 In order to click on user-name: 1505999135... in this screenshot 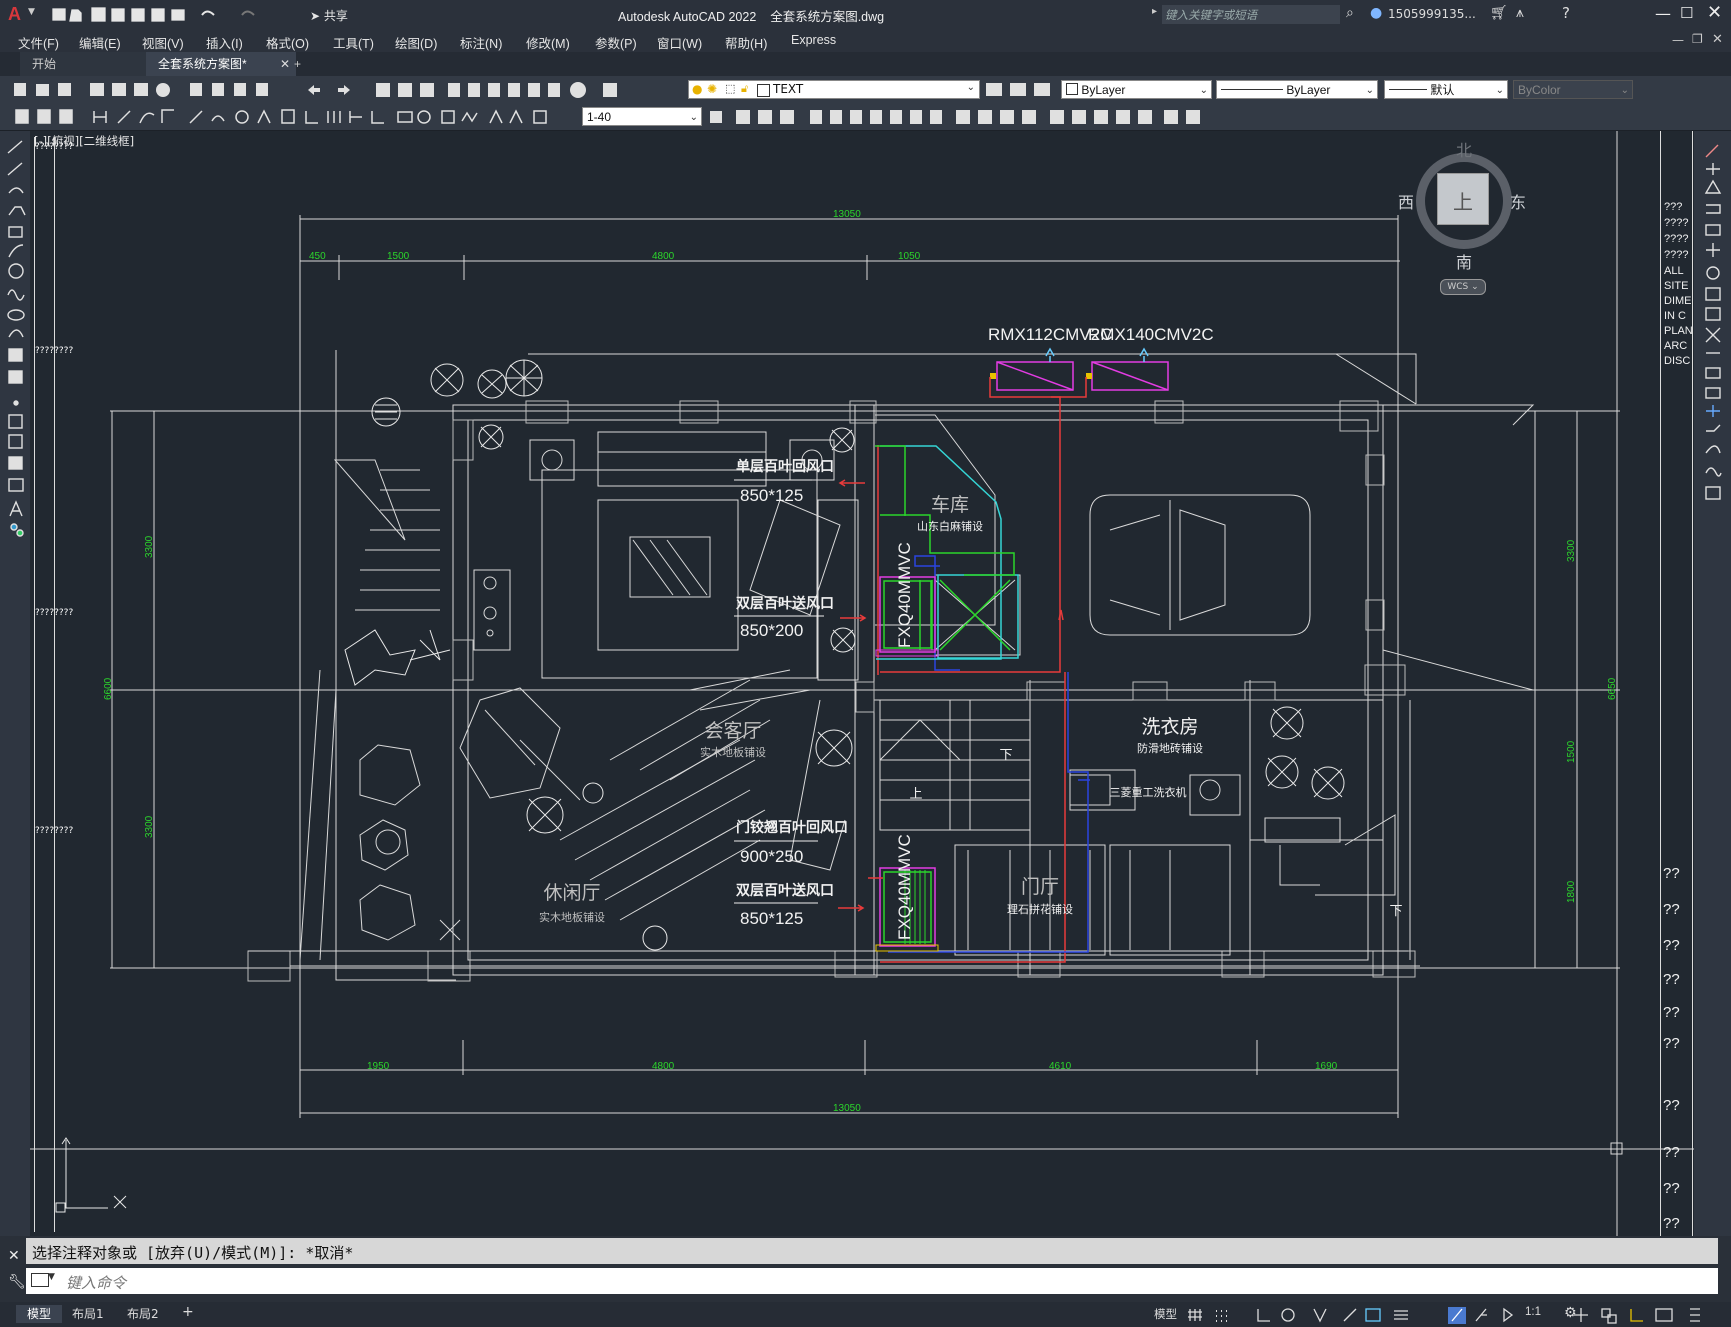, I will do `click(1432, 14)`.